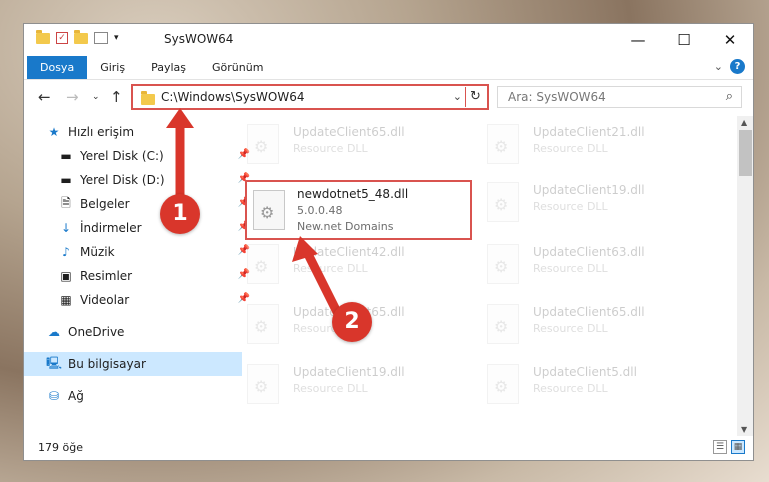 The image size is (769, 482). Describe the element at coordinates (54, 332) in the screenshot. I see `cloud-icon: ☁` at that location.